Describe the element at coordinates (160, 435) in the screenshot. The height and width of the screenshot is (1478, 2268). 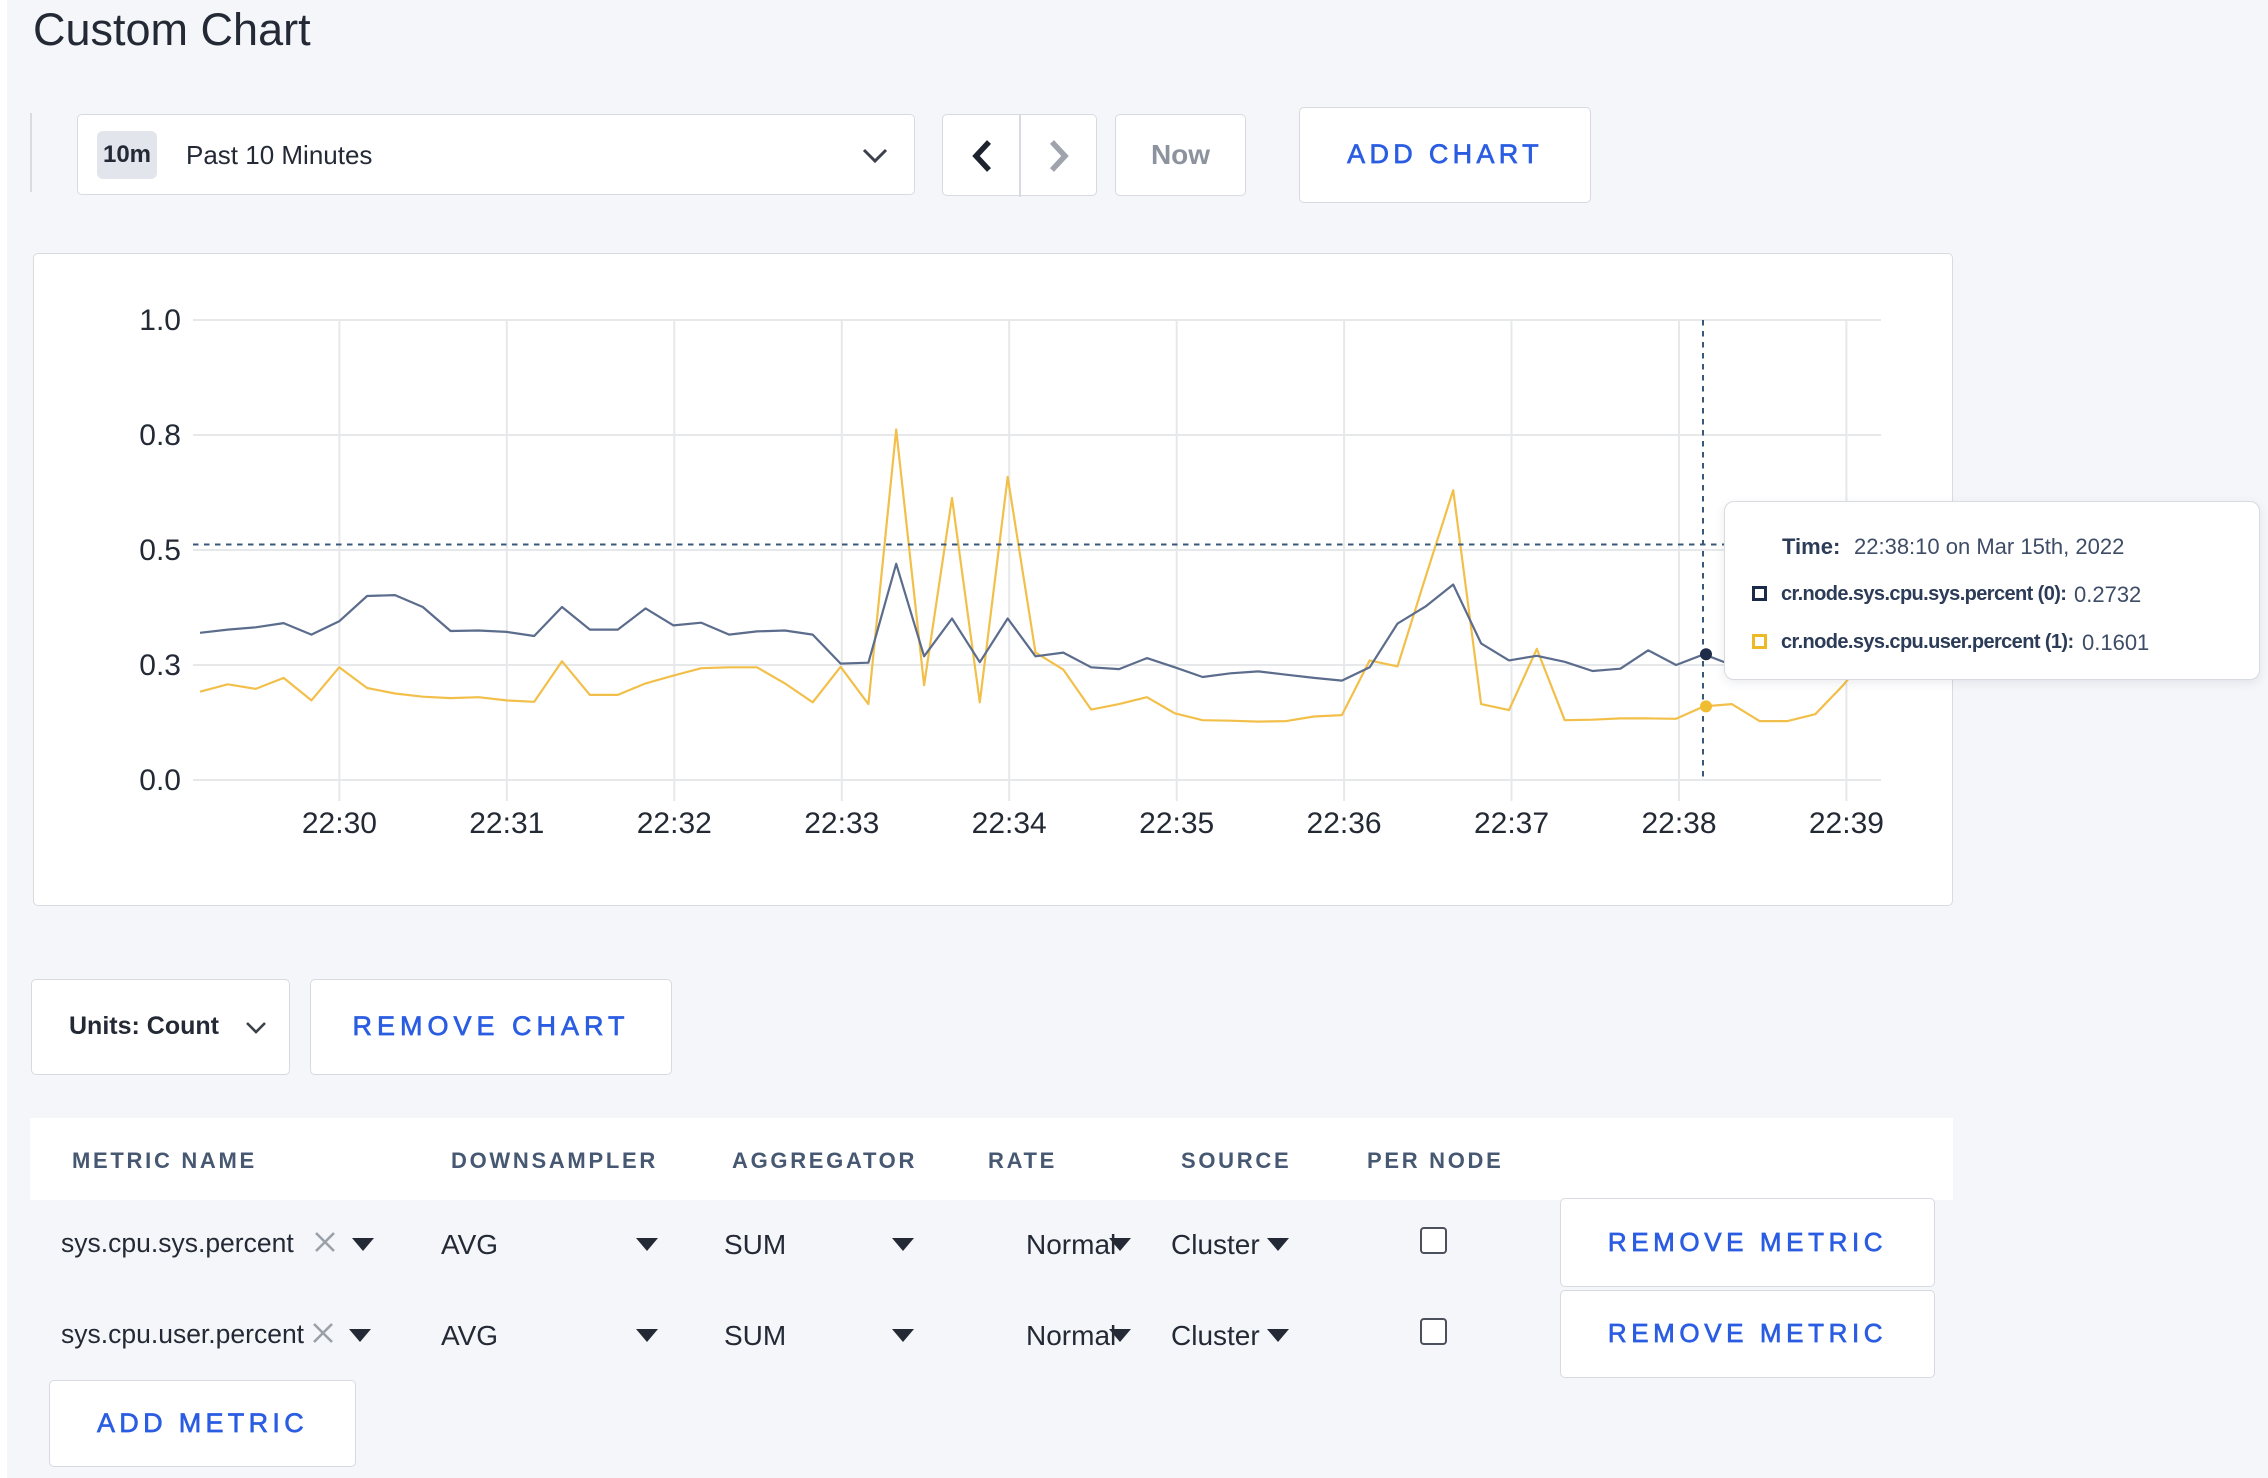
I see `svg-text: 0.8` at that location.